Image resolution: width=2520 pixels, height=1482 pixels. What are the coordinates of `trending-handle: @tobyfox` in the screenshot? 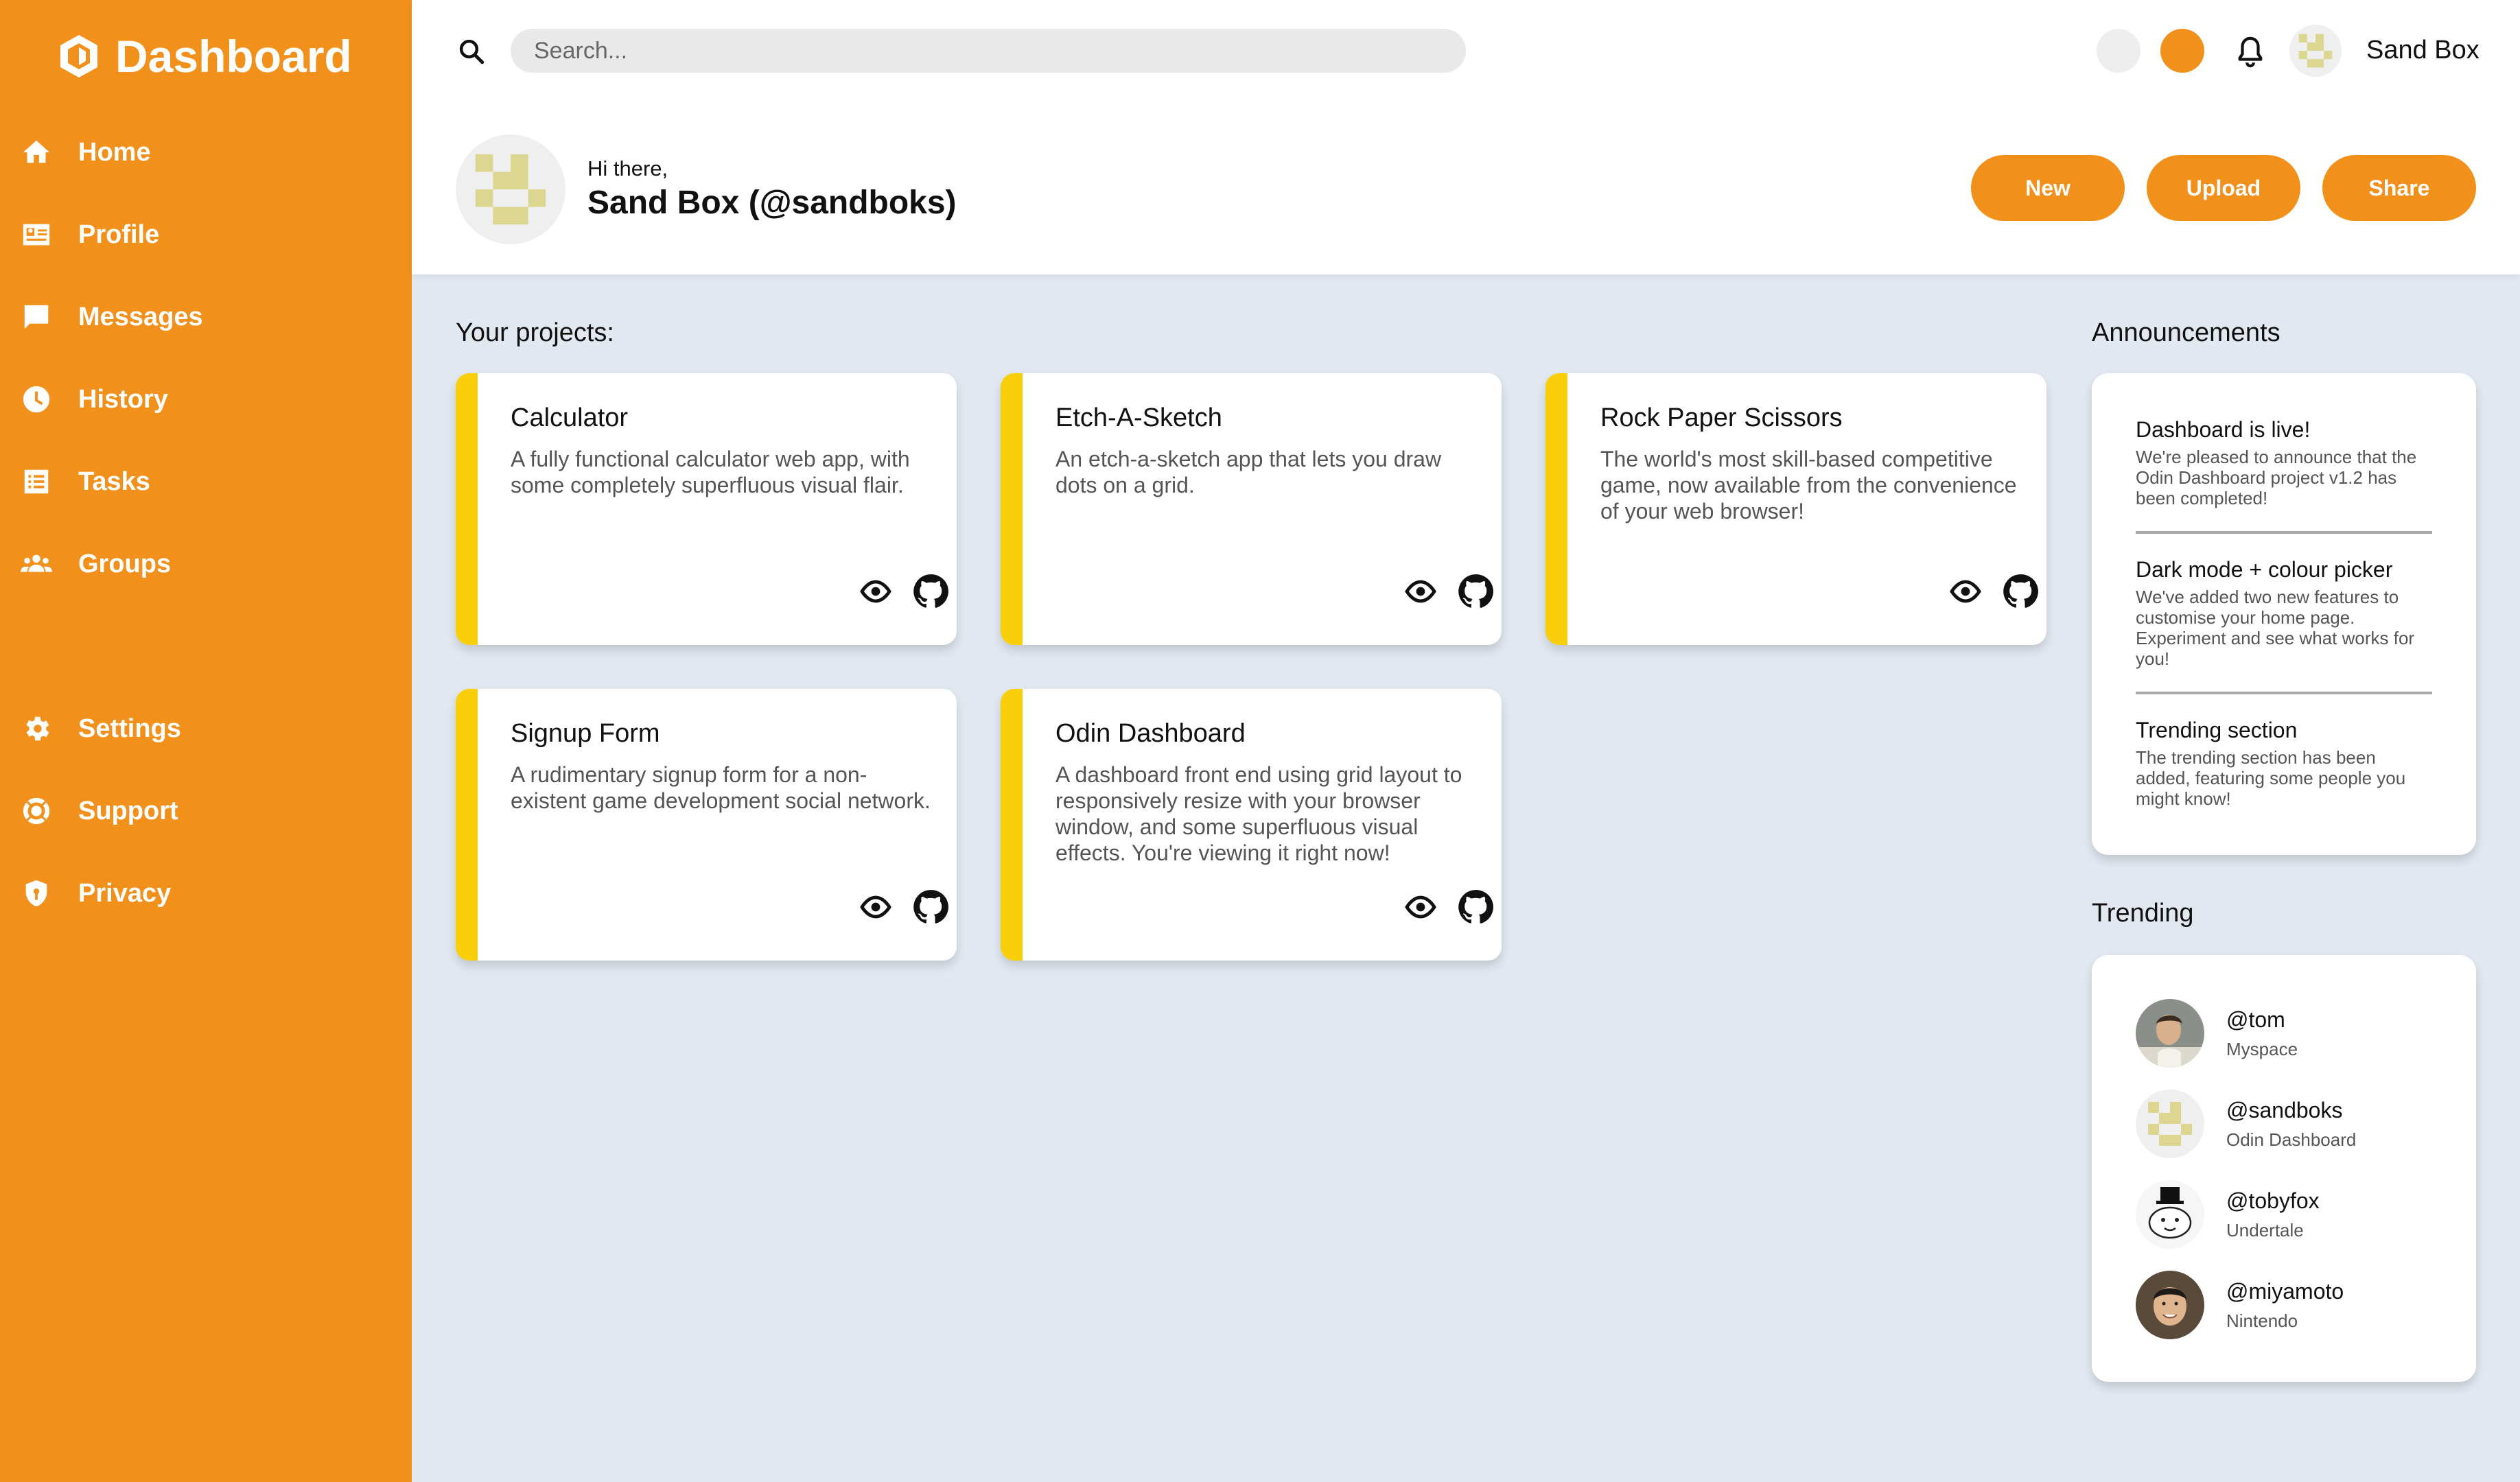 It's located at (2273, 1200).